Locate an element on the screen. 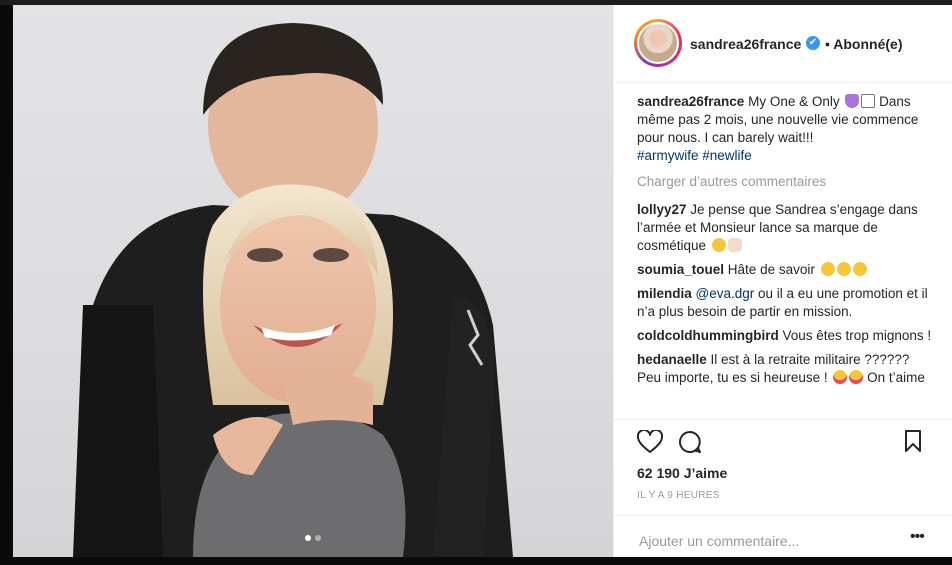 This screenshot has height=565, width=952. comment-text: Vous êtes trop mignons ! is located at coordinates (857, 335).